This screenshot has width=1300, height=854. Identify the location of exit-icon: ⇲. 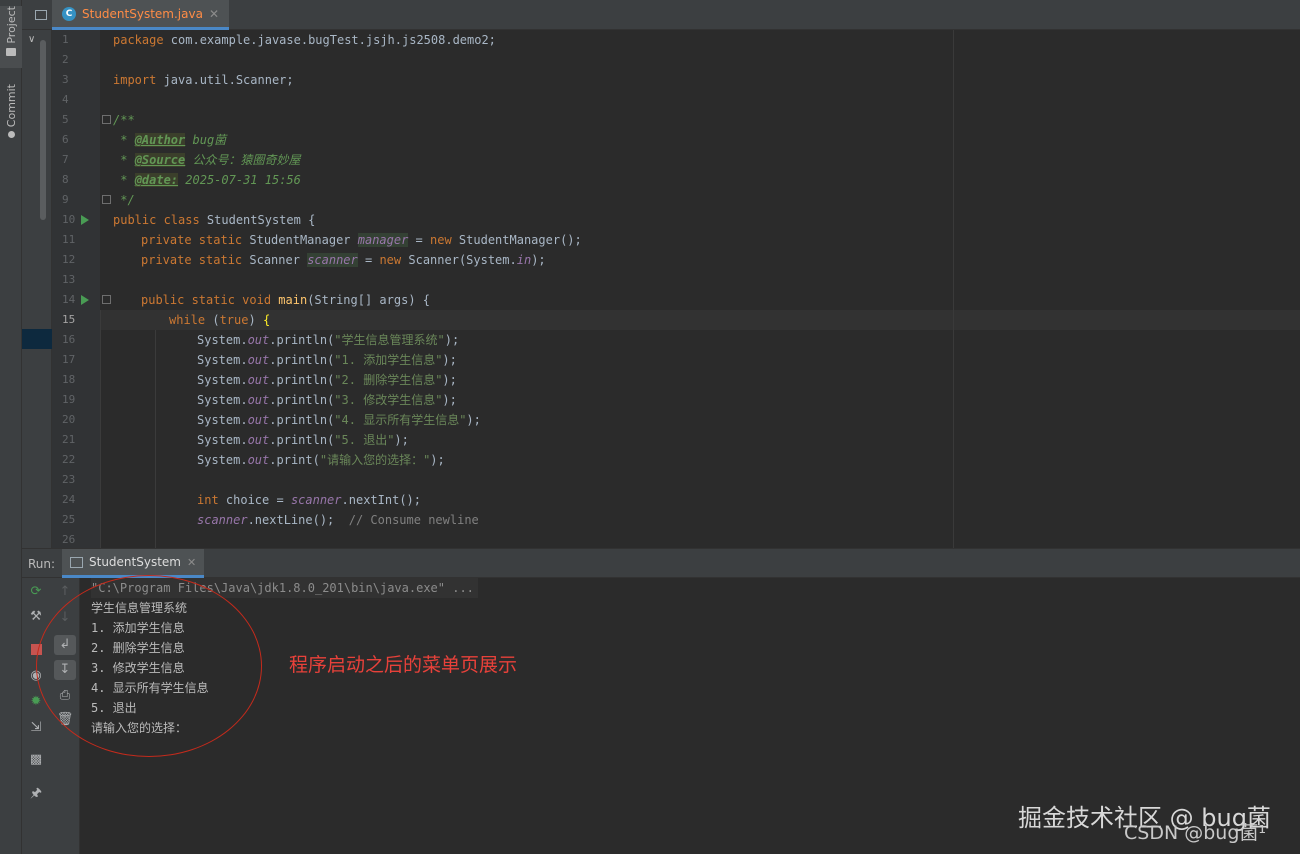
(36, 728).